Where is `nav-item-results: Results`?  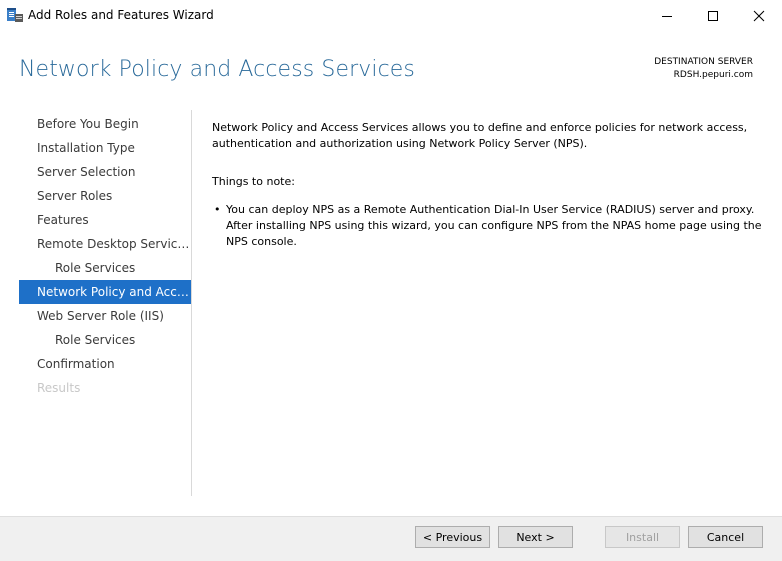
nav-item-results: Results is located at coordinates (59, 388).